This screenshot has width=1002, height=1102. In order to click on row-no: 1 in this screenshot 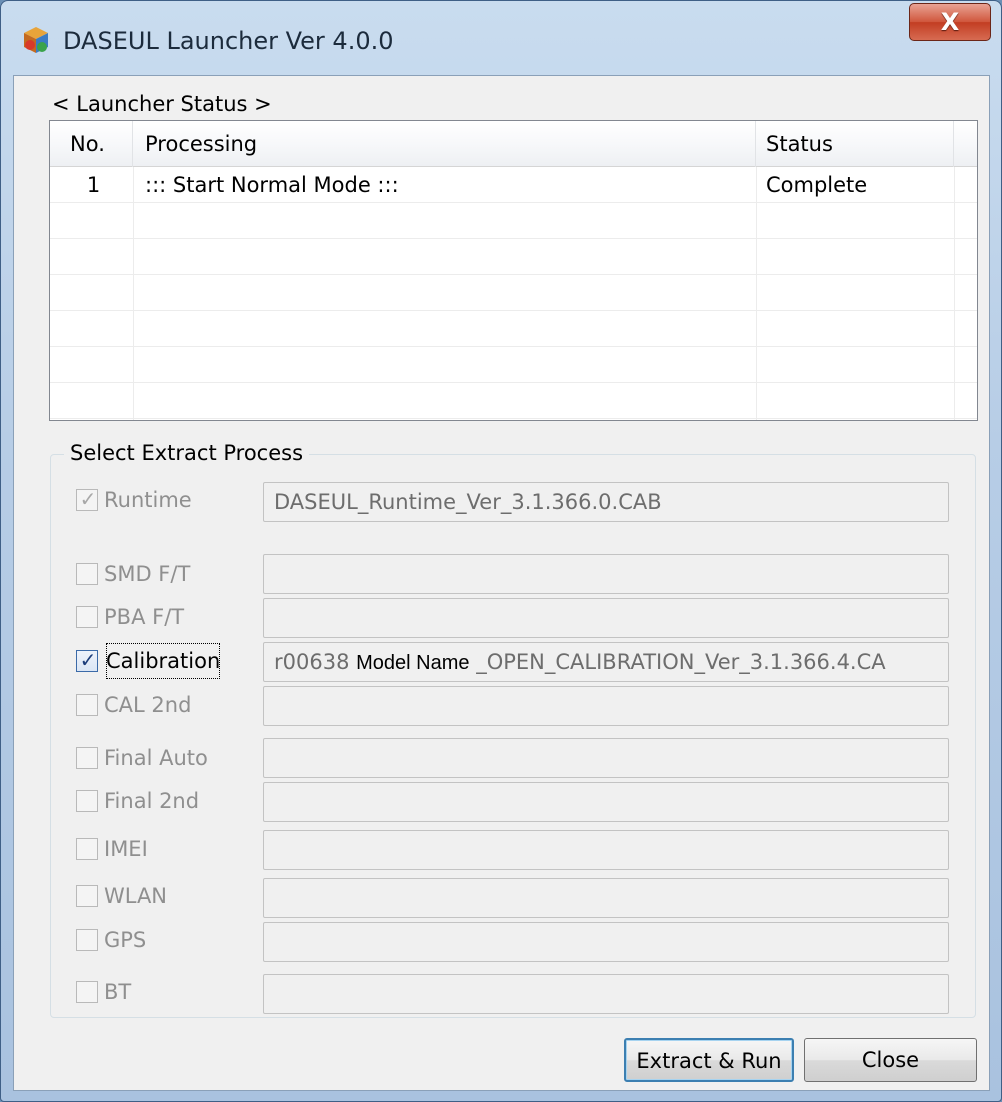, I will do `click(93, 185)`.